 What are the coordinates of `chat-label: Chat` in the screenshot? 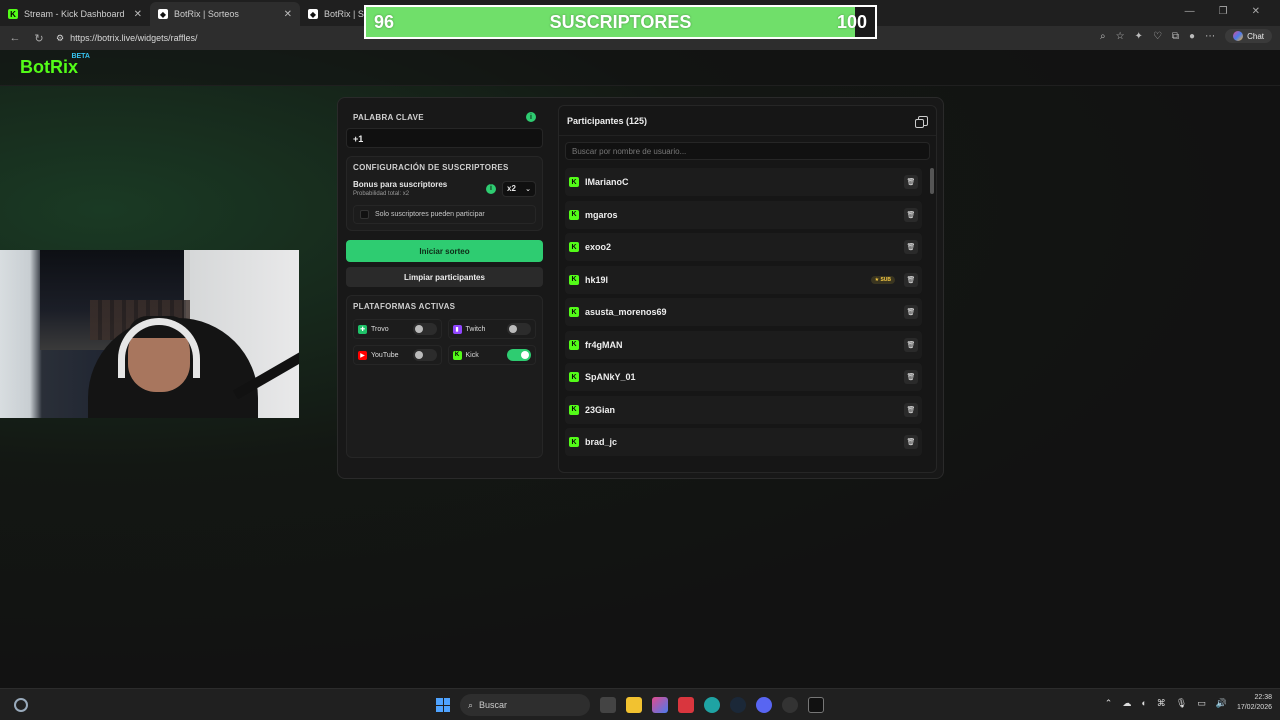 It's located at (1255, 36).